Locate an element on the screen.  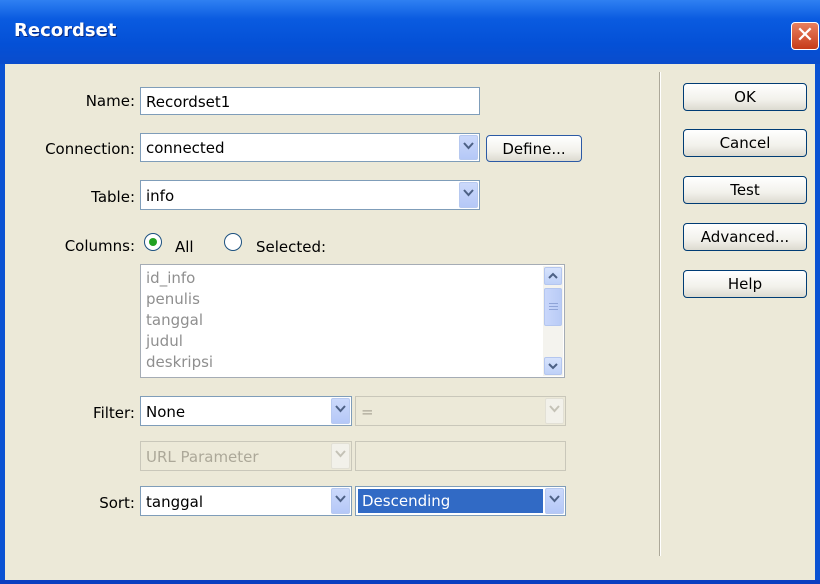
filter-operator-select: = is located at coordinates (460, 411).